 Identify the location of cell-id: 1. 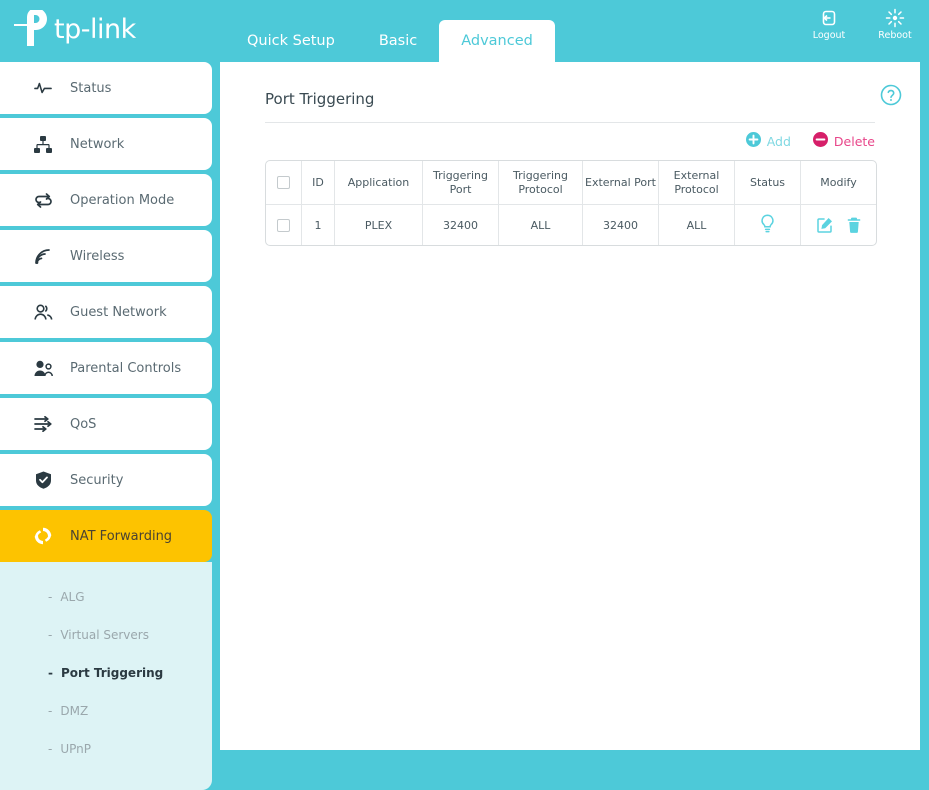
(318, 225).